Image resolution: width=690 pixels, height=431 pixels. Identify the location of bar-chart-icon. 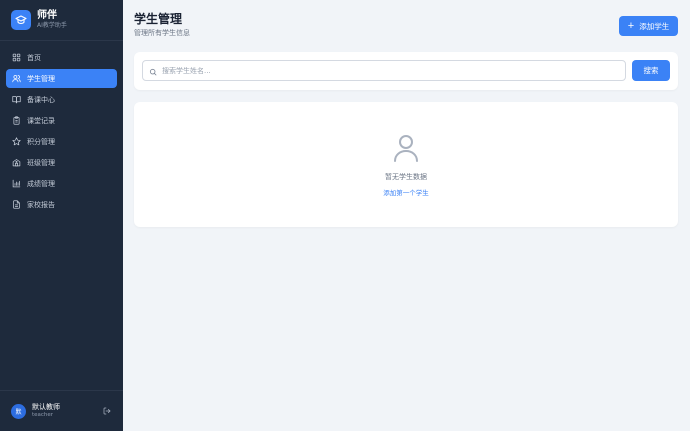
(16, 184).